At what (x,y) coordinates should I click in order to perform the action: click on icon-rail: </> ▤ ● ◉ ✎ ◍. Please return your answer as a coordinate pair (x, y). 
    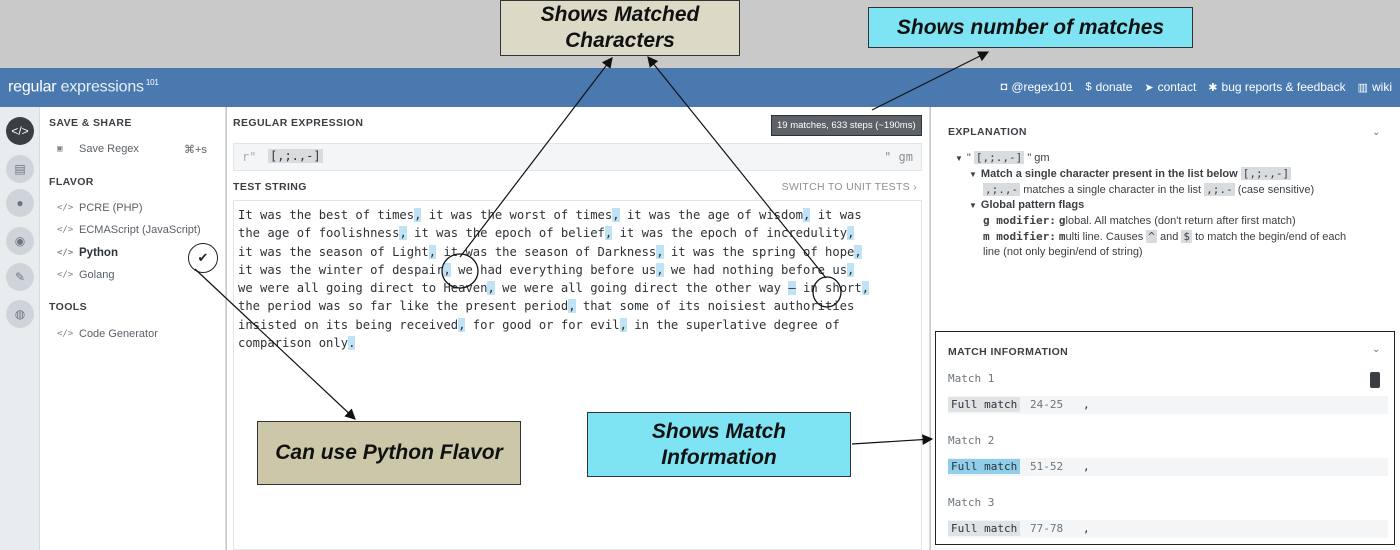
    Looking at the image, I should click on (20, 328).